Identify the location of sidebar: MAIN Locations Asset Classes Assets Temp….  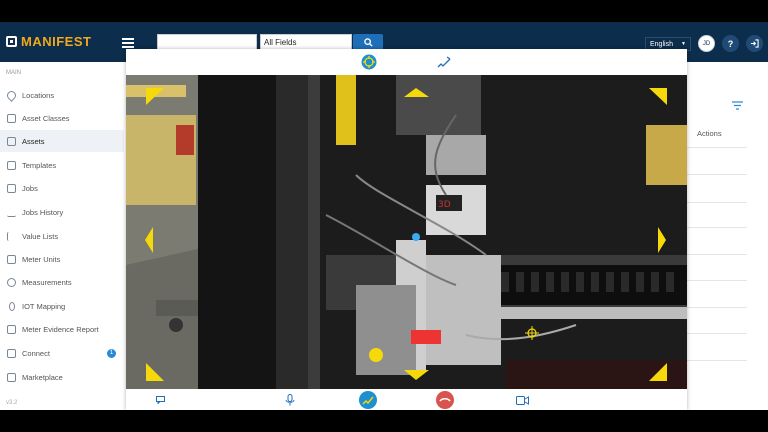
(62, 236).